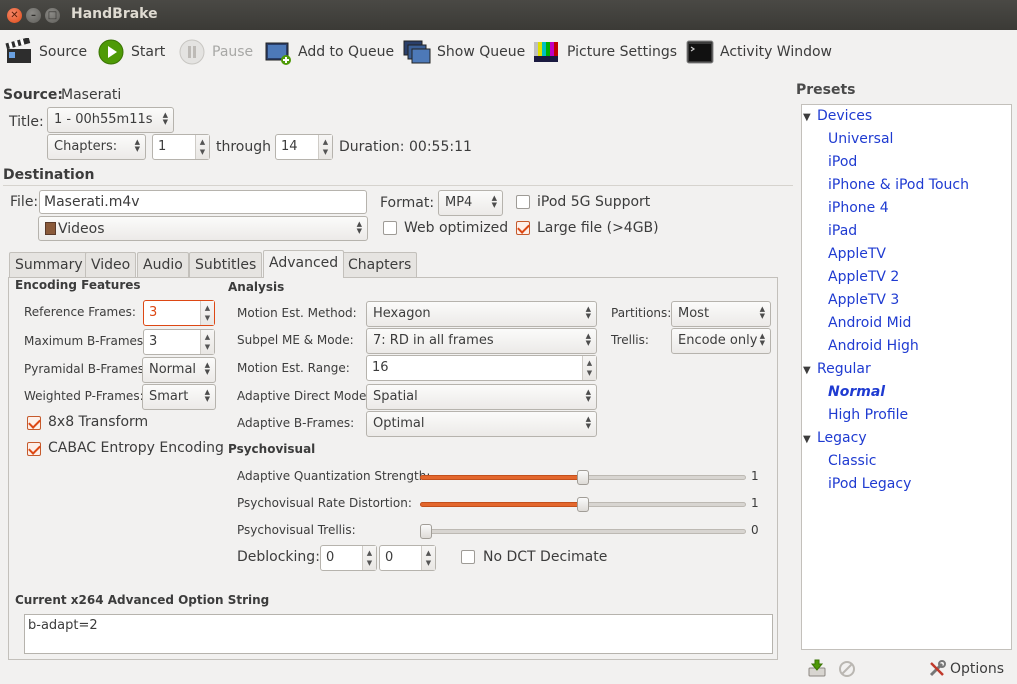 The width and height of the screenshot is (1017, 684). What do you see at coordinates (34, 423) in the screenshot?
I see `transform-8x8-checkbox` at bounding box center [34, 423].